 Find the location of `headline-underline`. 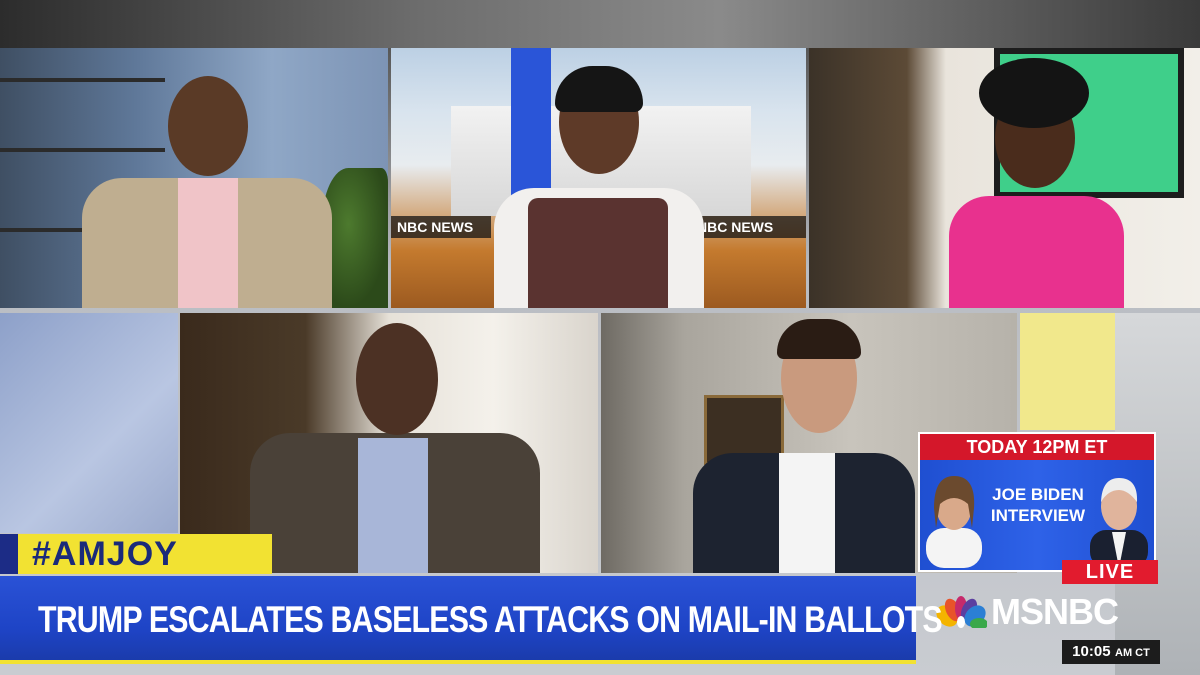

headline-underline is located at coordinates (458, 662).